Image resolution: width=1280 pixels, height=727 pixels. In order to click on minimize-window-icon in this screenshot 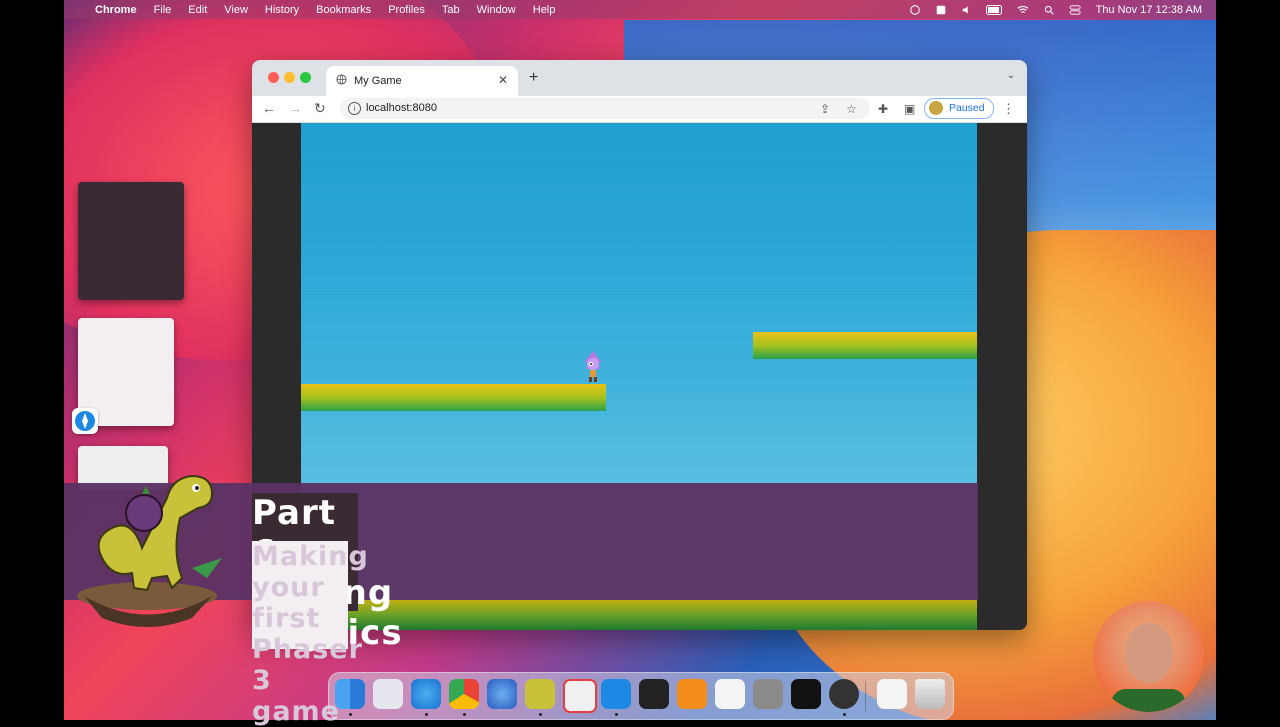, I will do `click(289, 77)`.